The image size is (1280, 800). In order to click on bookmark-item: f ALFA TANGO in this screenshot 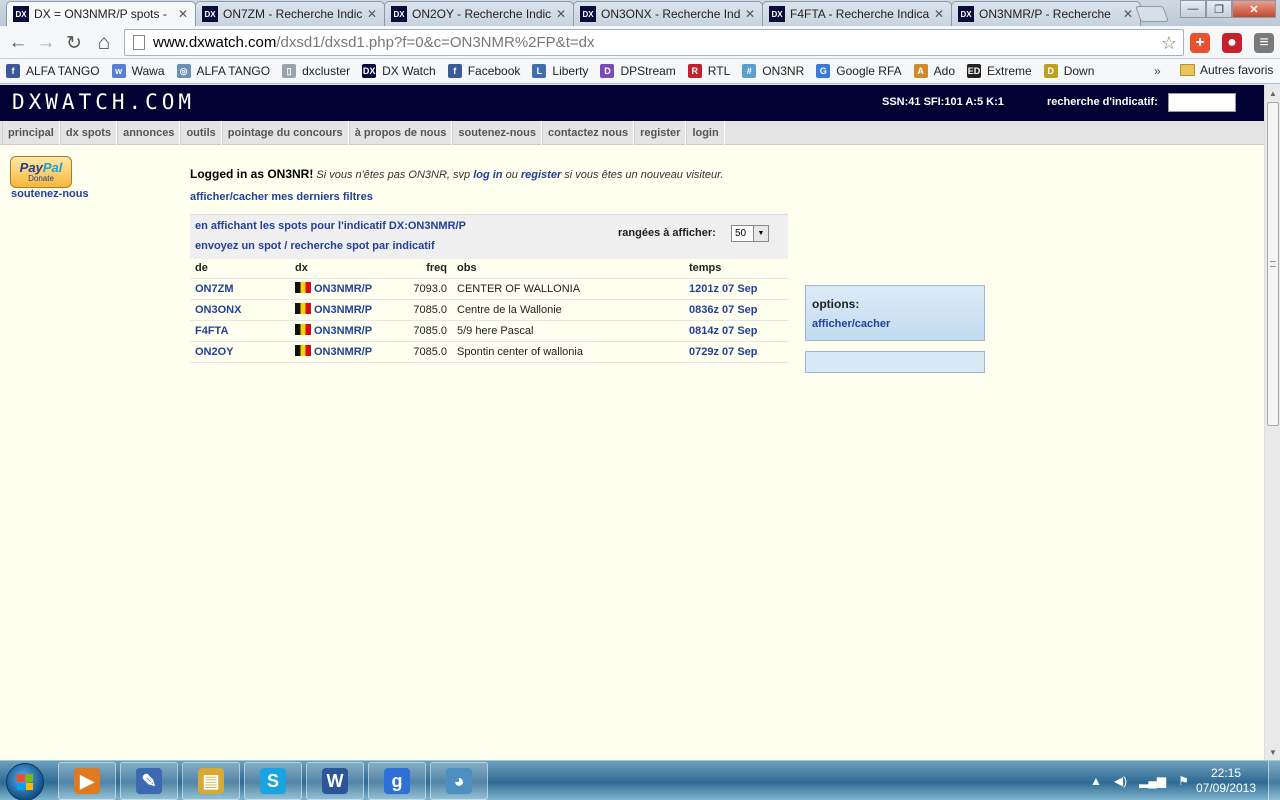, I will do `click(53, 71)`.